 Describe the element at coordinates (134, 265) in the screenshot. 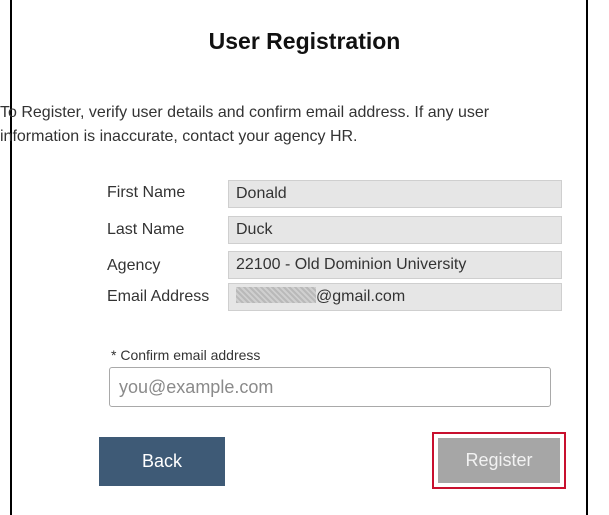

I see `agency-label: Agency` at that location.